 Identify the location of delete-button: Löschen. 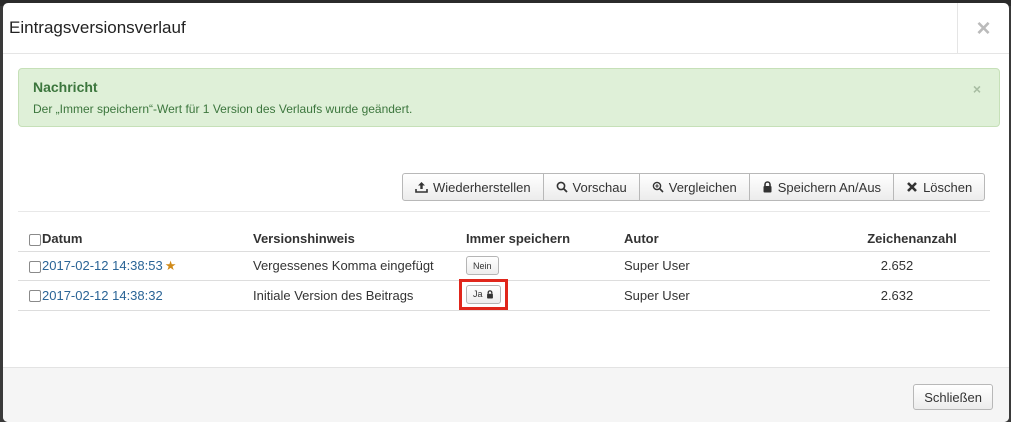
(939, 187).